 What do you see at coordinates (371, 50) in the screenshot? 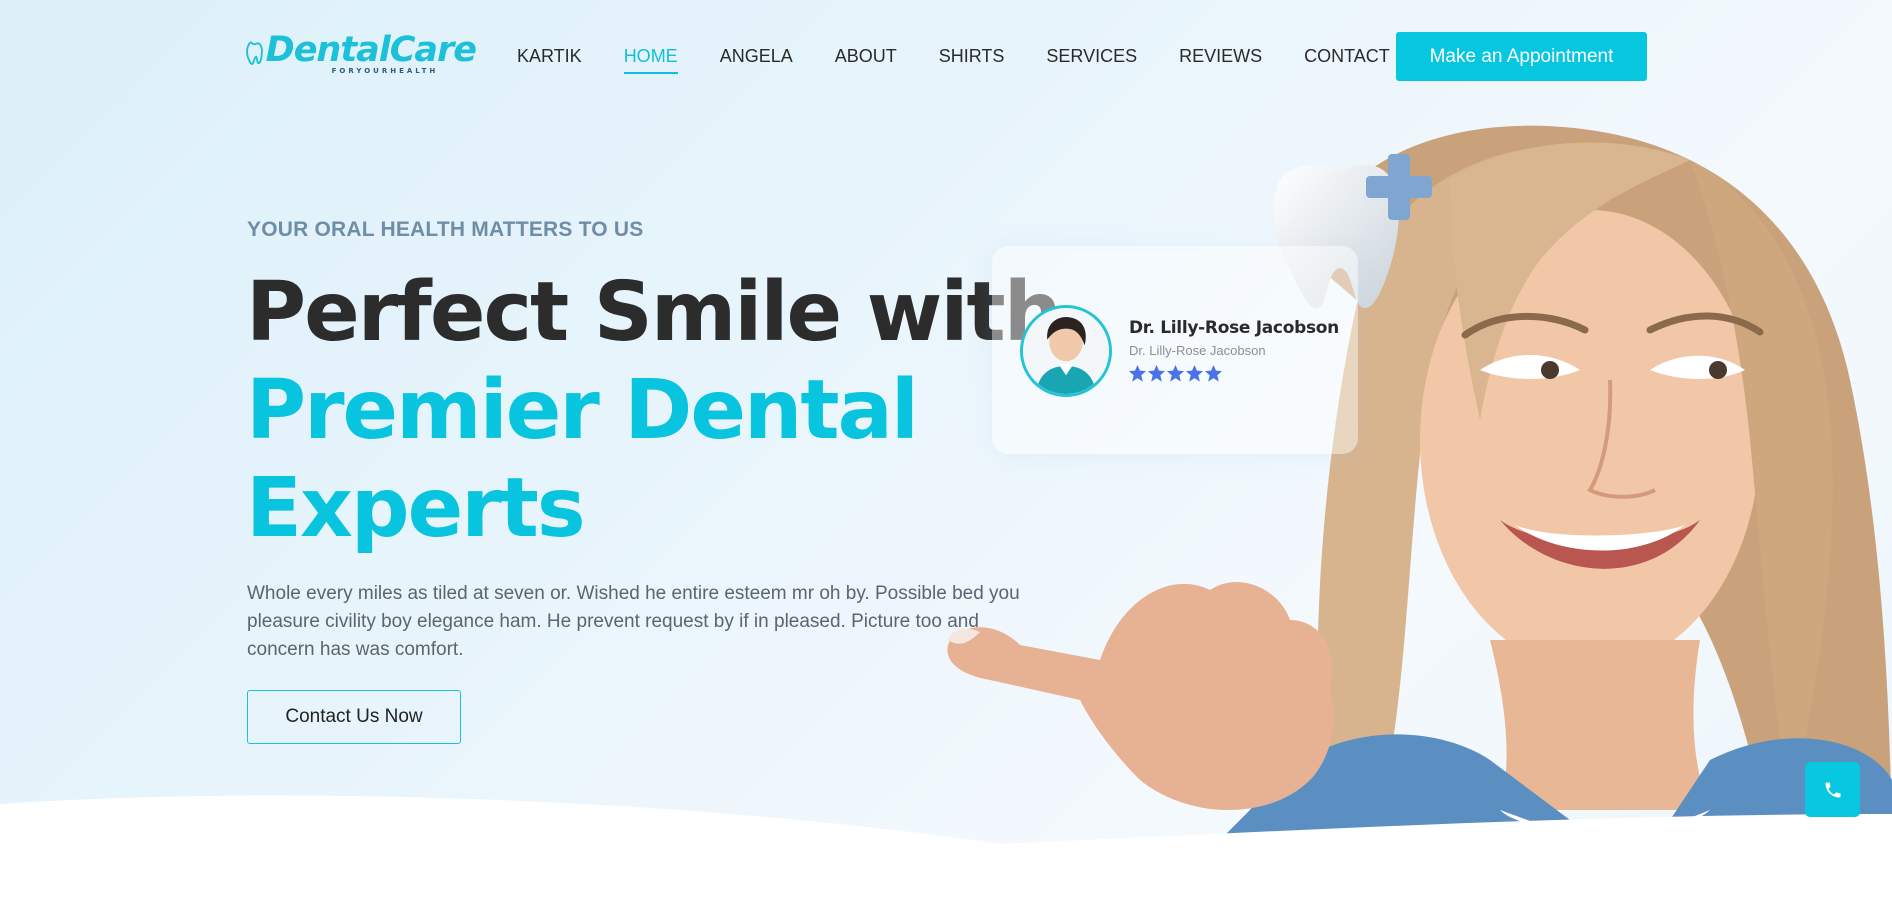
I see `logo-wordmark: DentalCare` at bounding box center [371, 50].